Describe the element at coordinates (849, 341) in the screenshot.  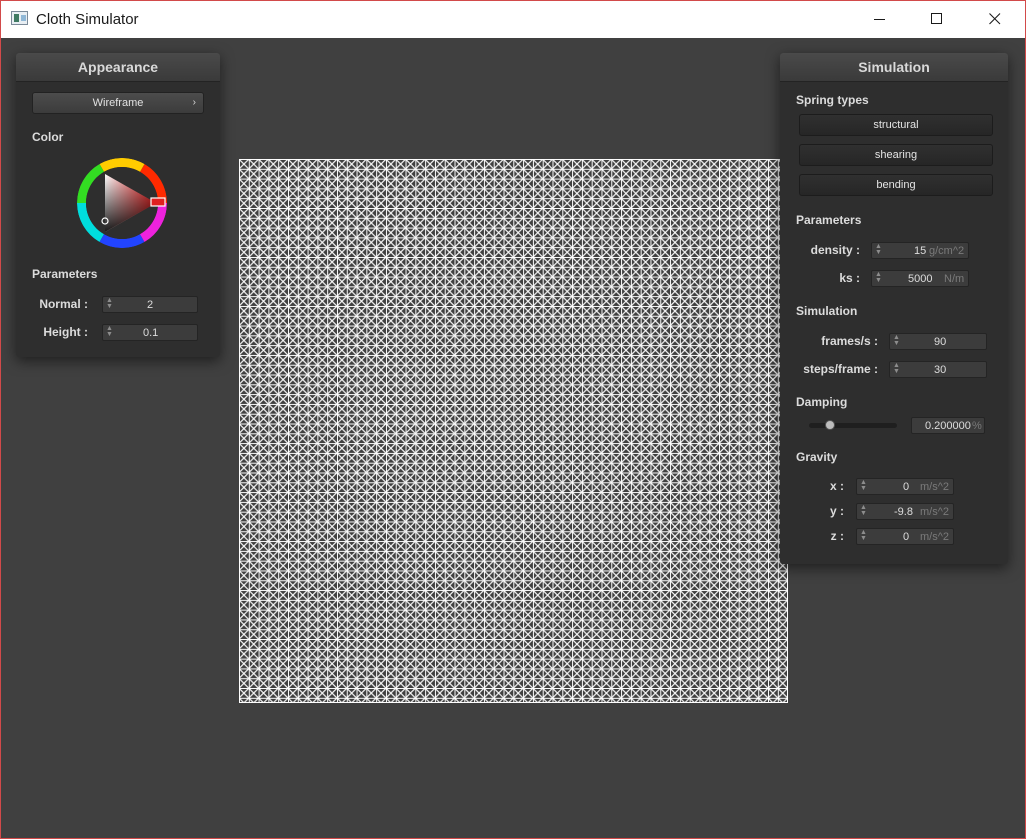
I see `frames-label: frames/s :` at that location.